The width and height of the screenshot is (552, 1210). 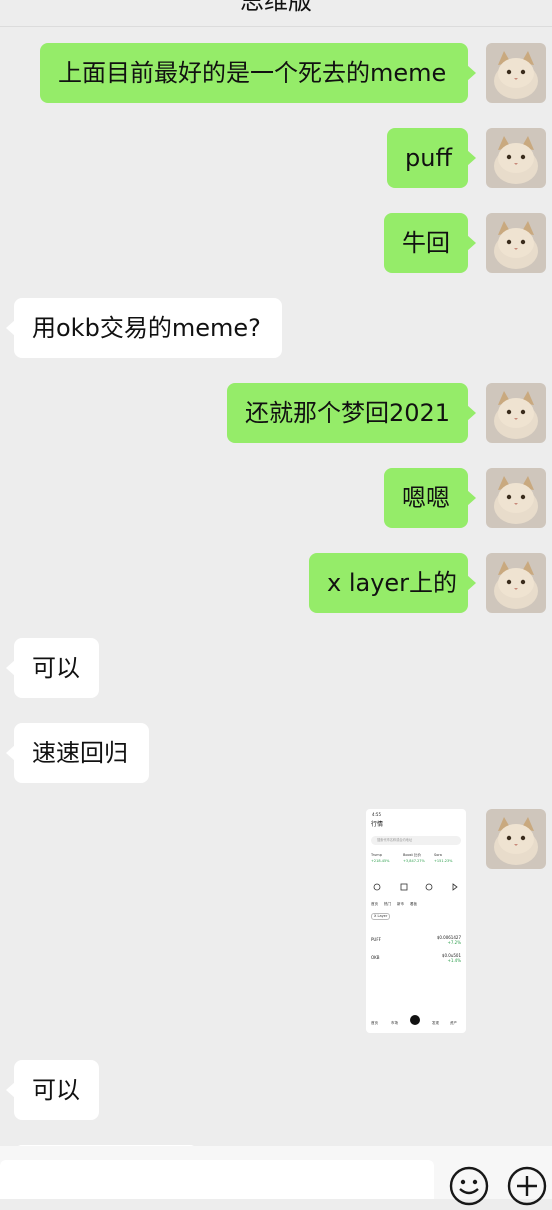 What do you see at coordinates (414, 861) in the screenshot?
I see `column-value: +3,847.27%` at bounding box center [414, 861].